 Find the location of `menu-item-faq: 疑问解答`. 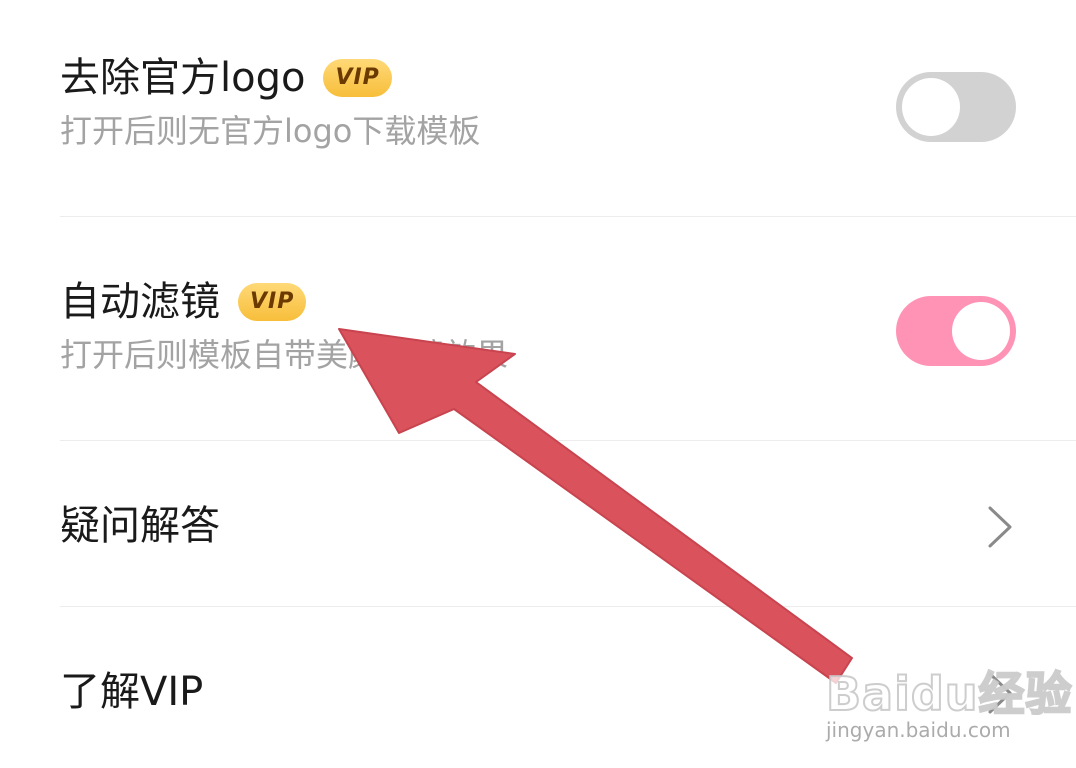

menu-item-faq: 疑问解答 is located at coordinates (568, 526).